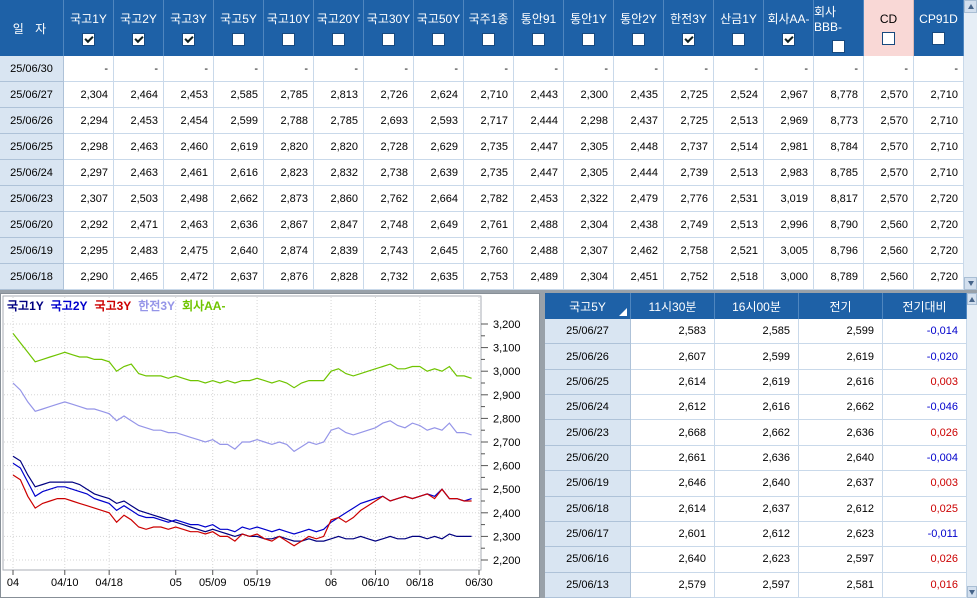 This screenshot has width=977, height=598. I want to click on table-cell: 2,616, so click(841, 382).